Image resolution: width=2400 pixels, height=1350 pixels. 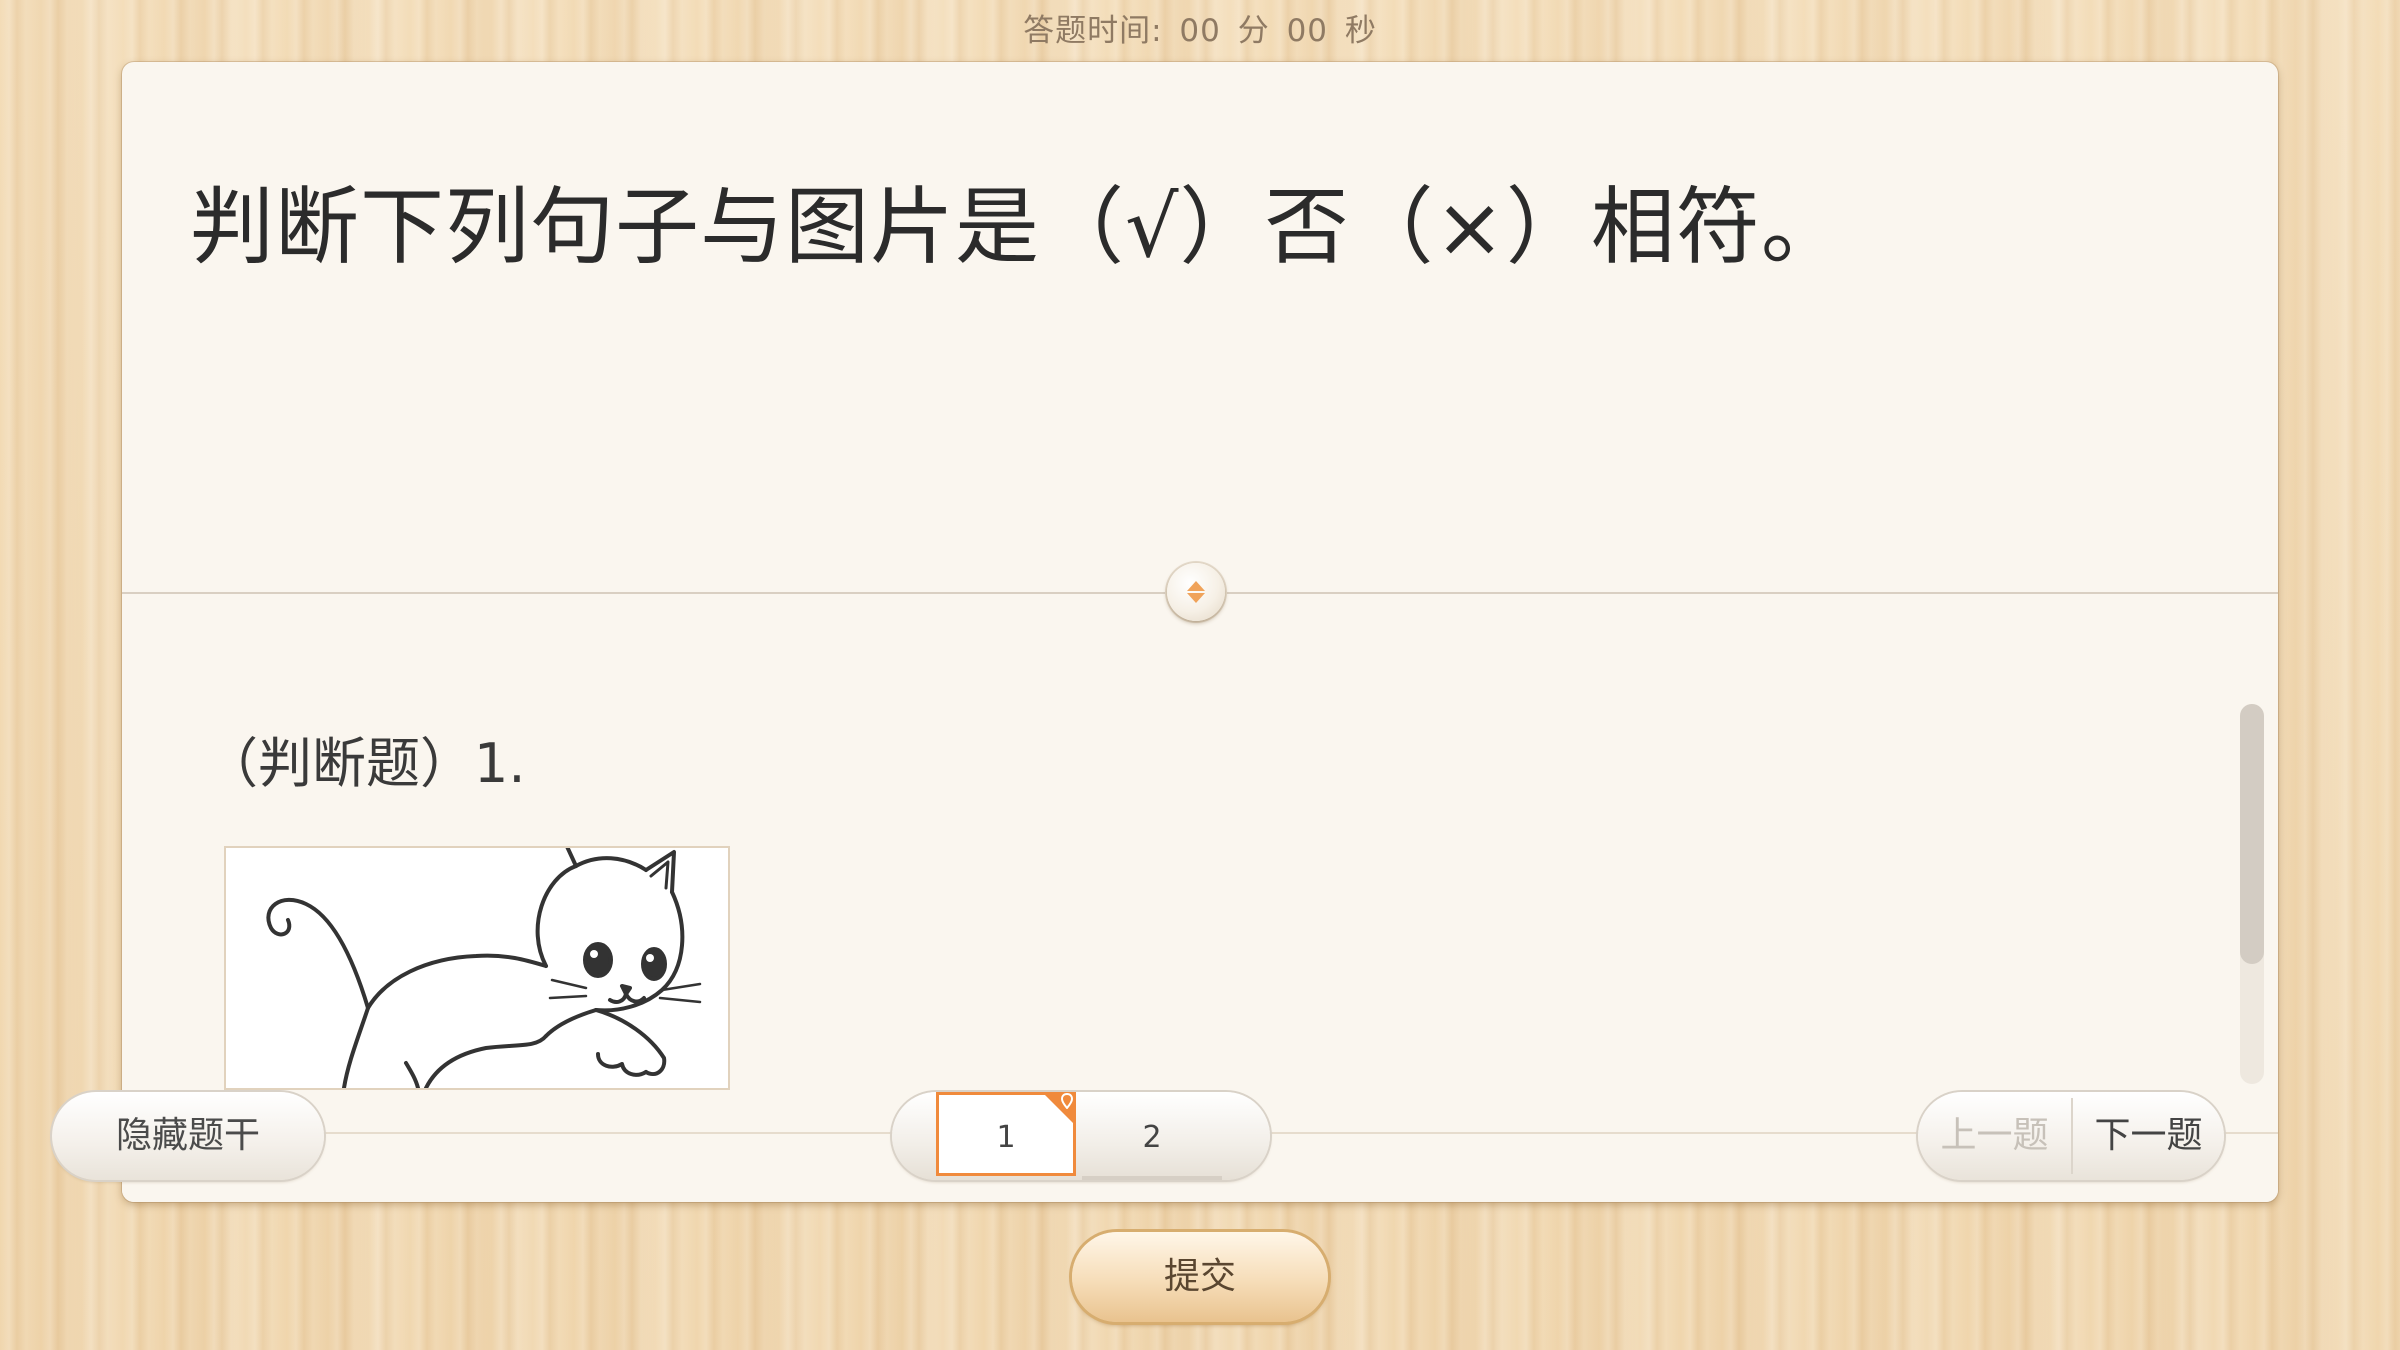 I want to click on question-pager: 1 2, so click(x=1081, y=1136).